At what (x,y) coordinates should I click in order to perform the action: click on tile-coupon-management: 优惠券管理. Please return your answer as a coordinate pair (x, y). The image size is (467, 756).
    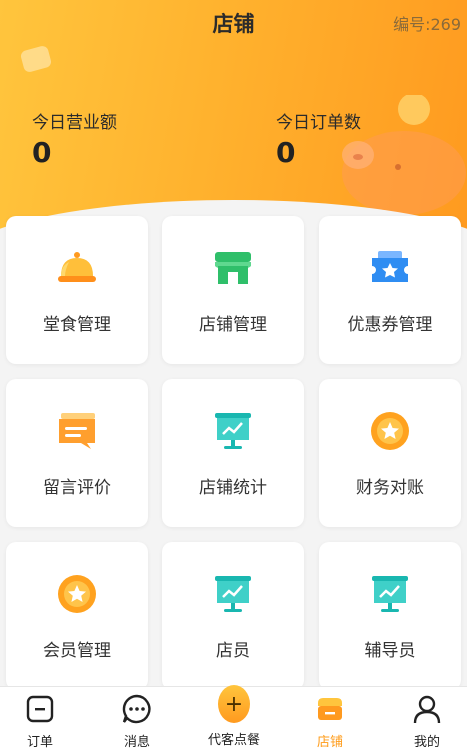
    Looking at the image, I should click on (390, 290).